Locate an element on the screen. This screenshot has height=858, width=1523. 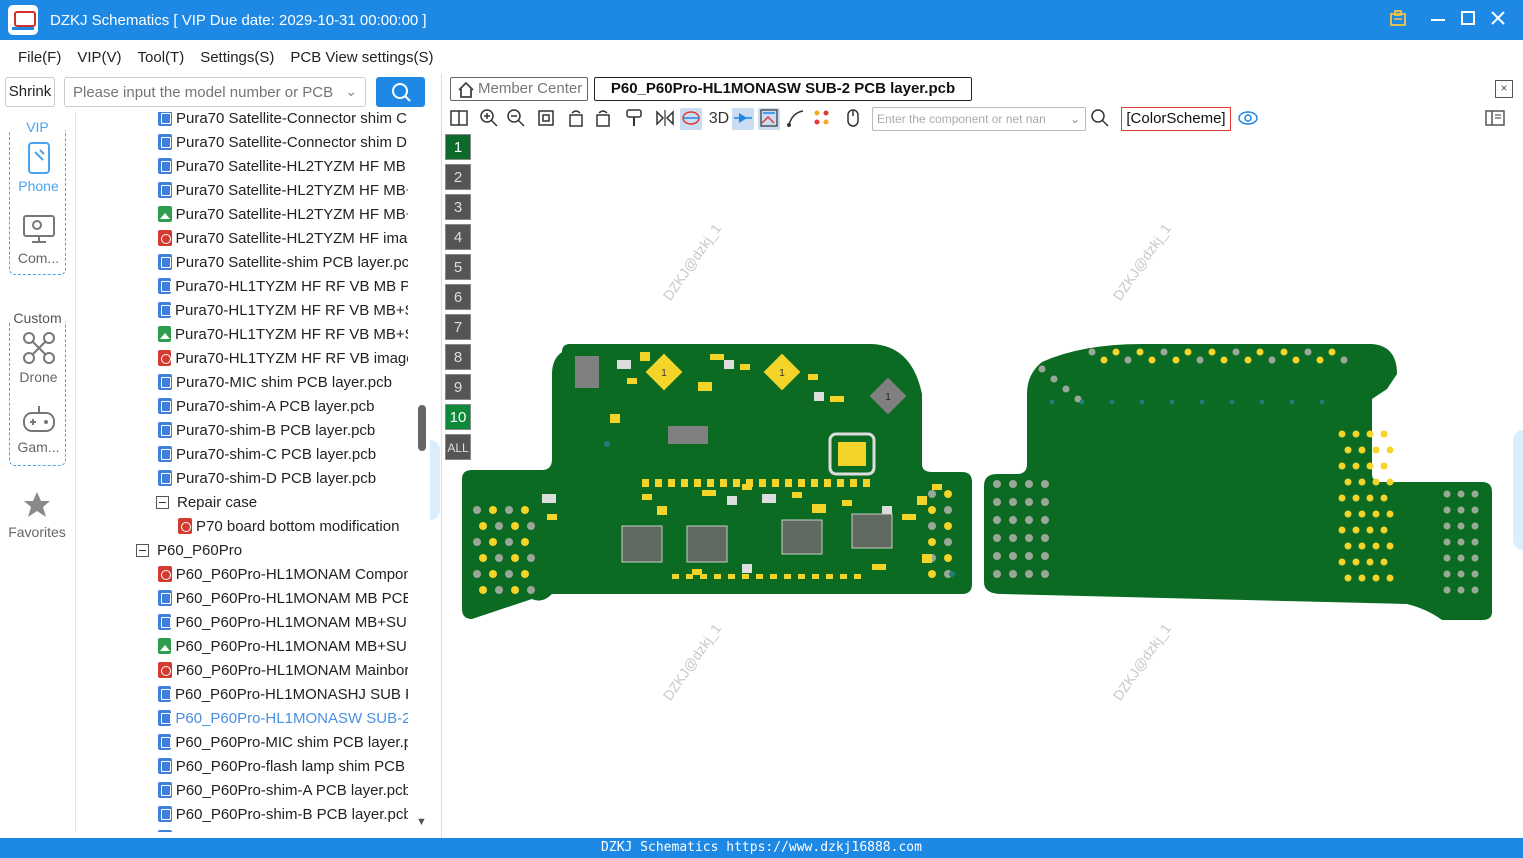
tree-item: Repair case is located at coordinates (282, 502).